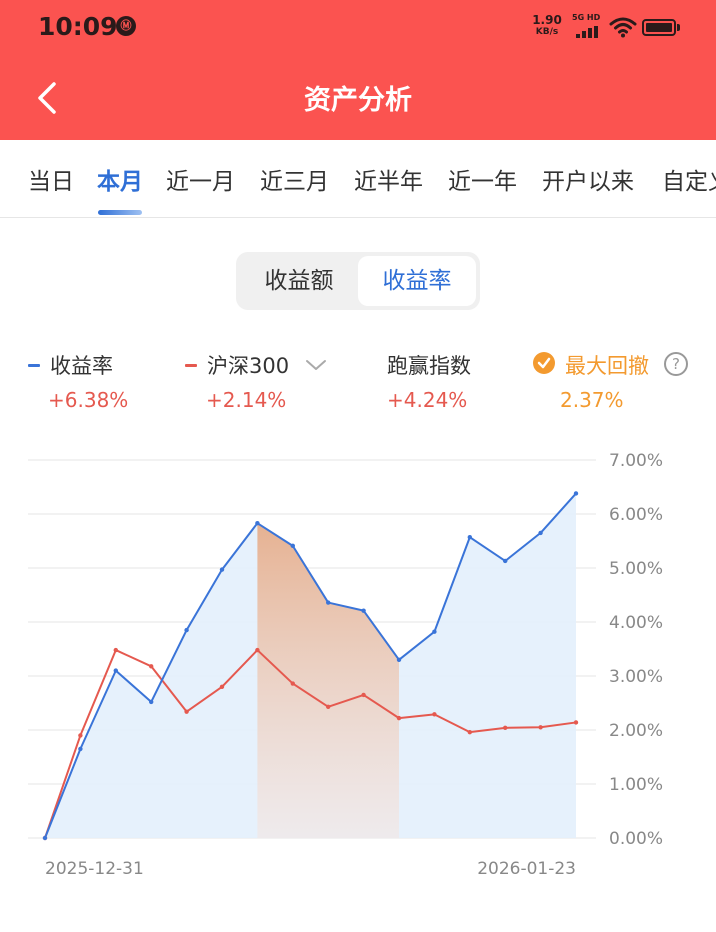  What do you see at coordinates (623, 27) in the screenshot?
I see `wifi-icon` at bounding box center [623, 27].